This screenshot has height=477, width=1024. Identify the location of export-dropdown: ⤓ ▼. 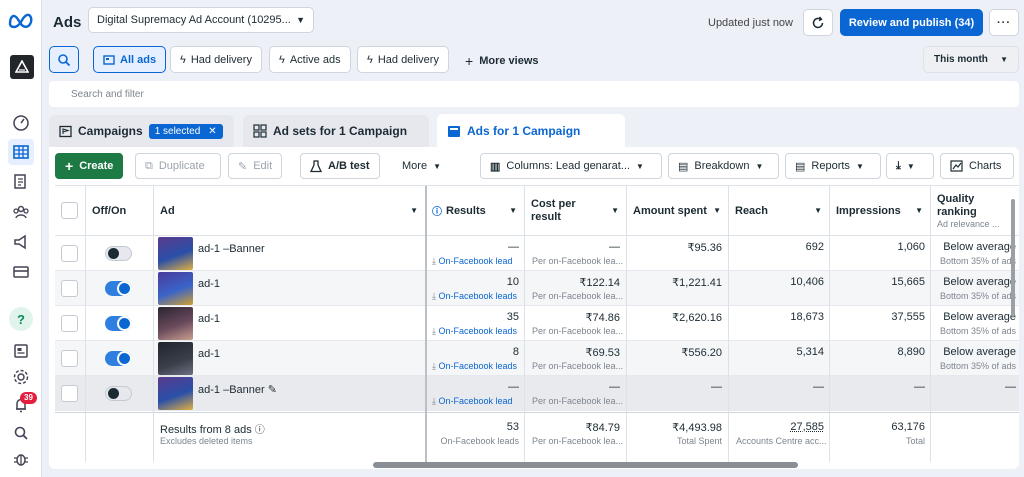
(910, 166).